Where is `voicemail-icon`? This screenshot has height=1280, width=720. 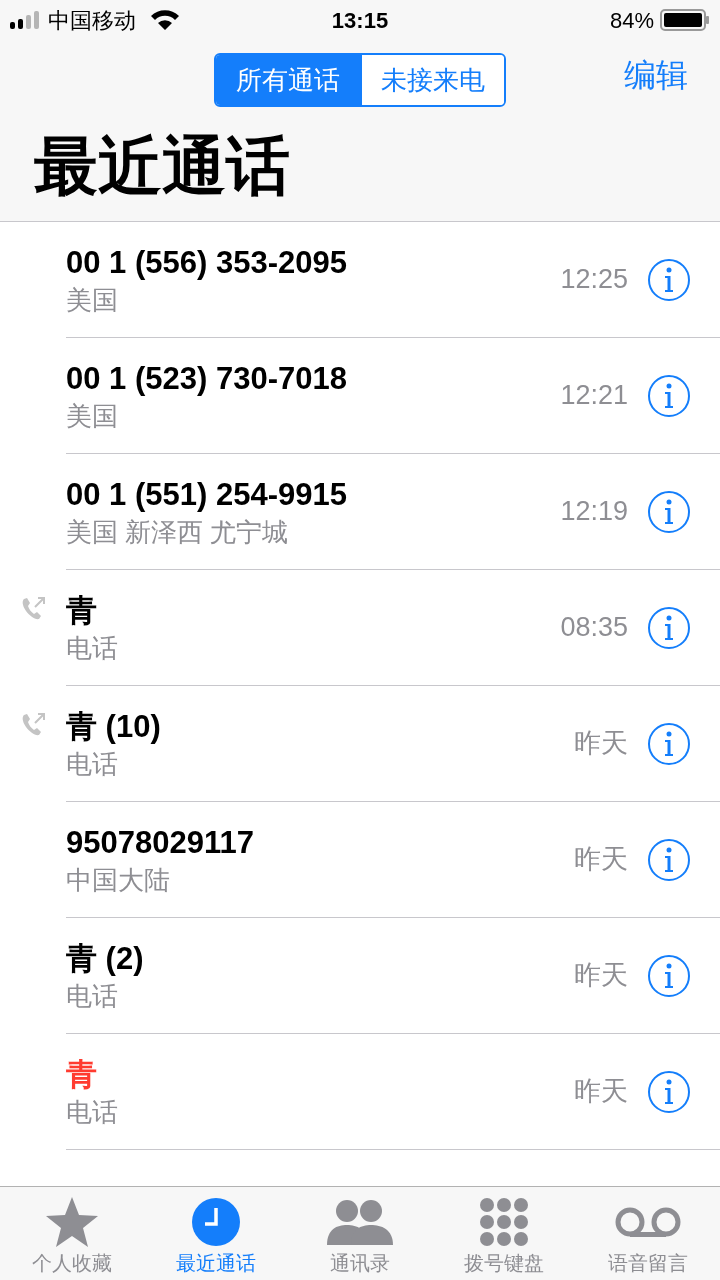 voicemail-icon is located at coordinates (648, 1222).